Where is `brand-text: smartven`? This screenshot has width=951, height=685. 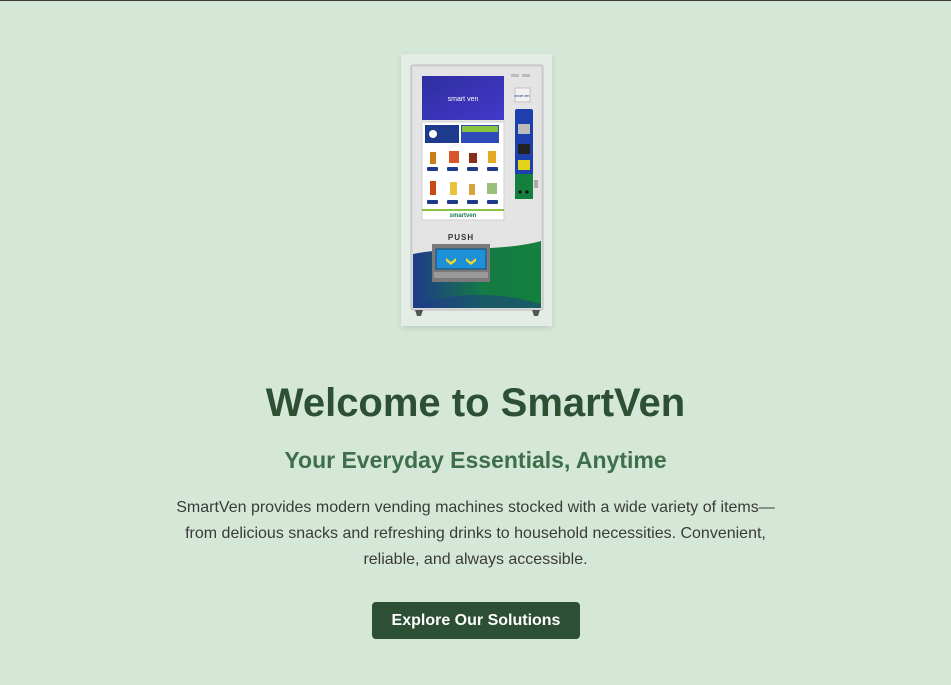 brand-text: smartven is located at coordinates (463, 216).